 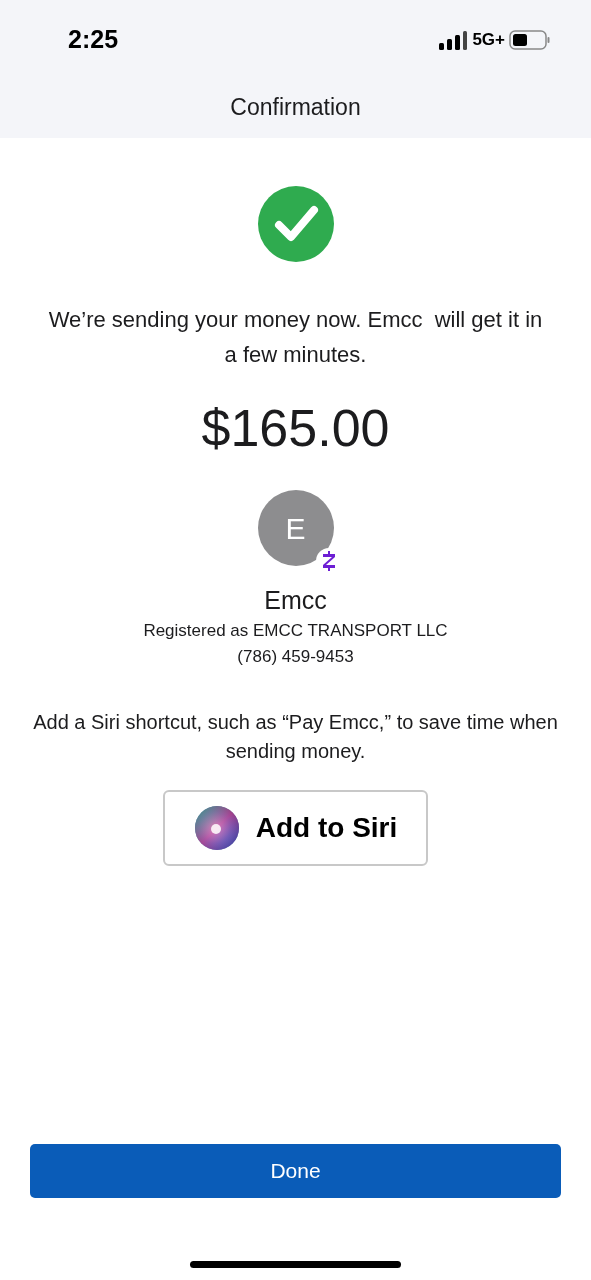 I want to click on confirmation-message: We’re sending your money now. Emcc will get it in a few minutes., so click(x=295, y=337).